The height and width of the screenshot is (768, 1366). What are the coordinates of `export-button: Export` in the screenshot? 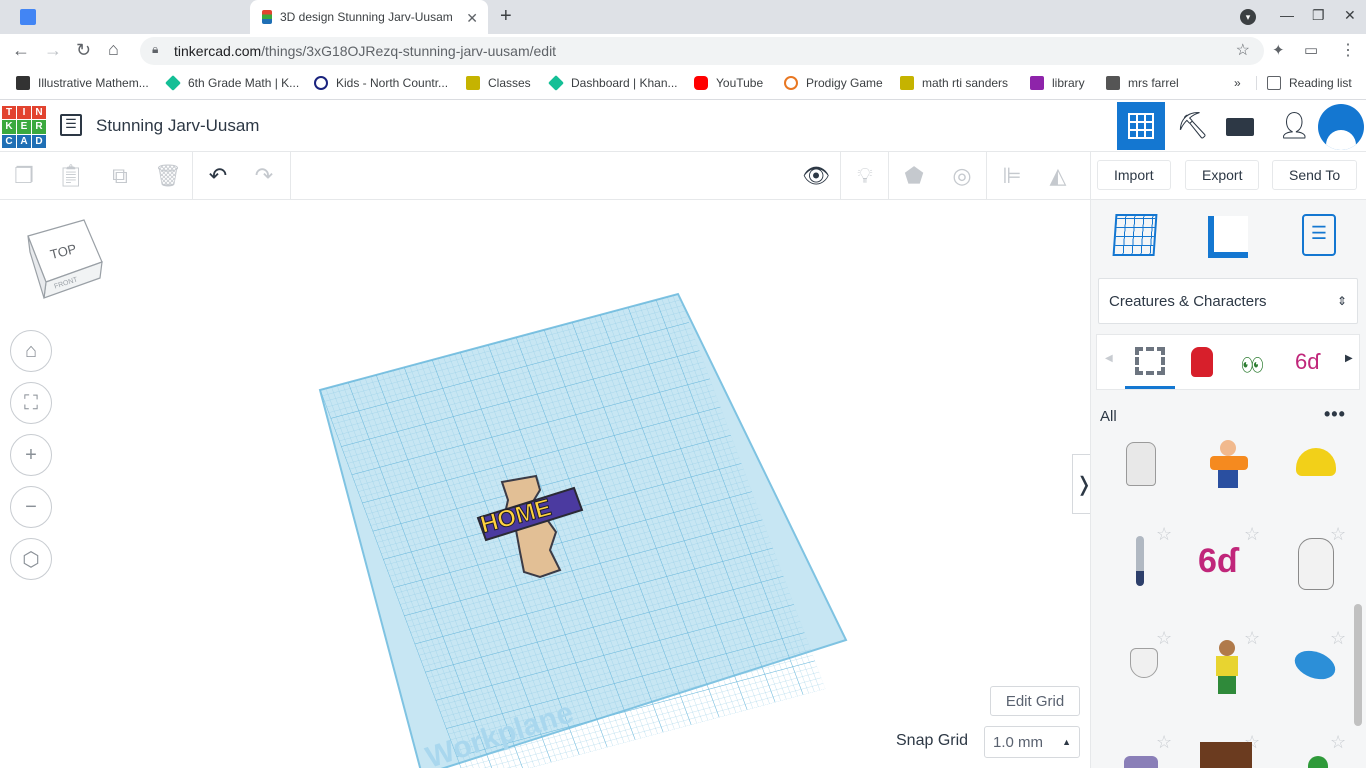 It's located at (1222, 175).